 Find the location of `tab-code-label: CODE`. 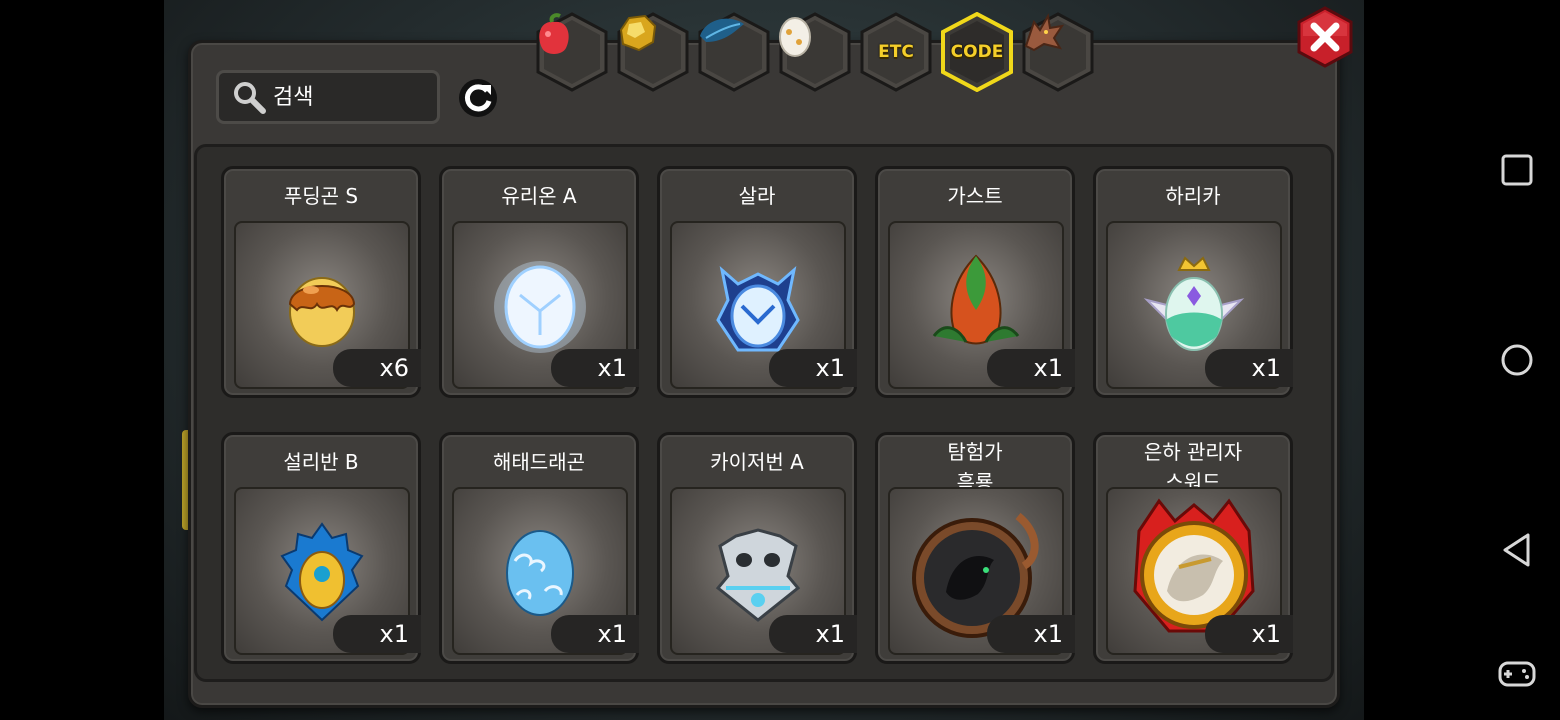

tab-code-label: CODE is located at coordinates (977, 52).